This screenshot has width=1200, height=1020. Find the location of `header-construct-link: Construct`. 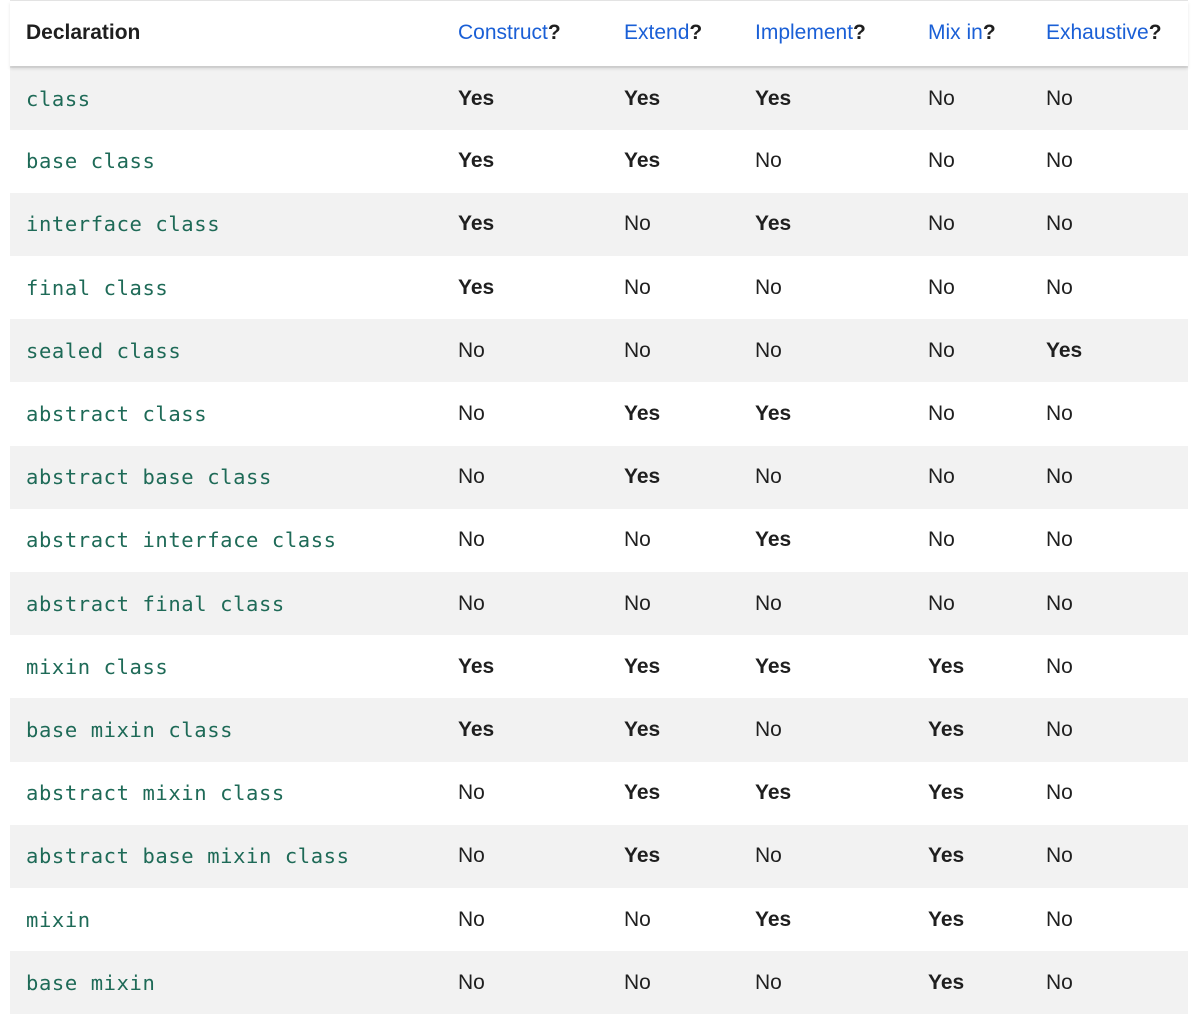

header-construct-link: Construct is located at coordinates (503, 32).